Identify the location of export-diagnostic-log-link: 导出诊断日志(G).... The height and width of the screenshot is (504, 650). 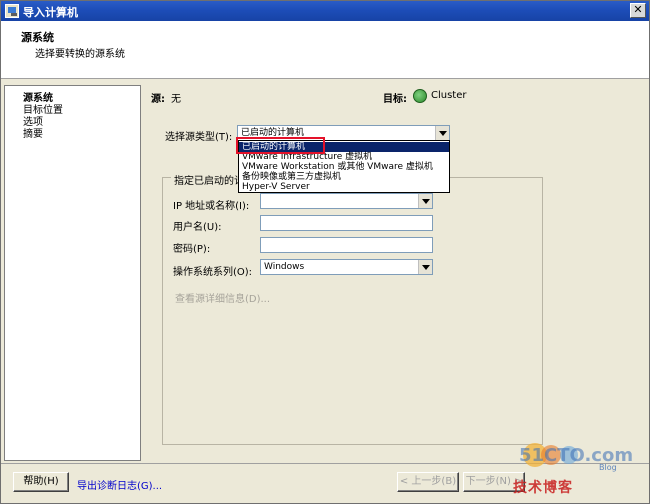
(119, 484).